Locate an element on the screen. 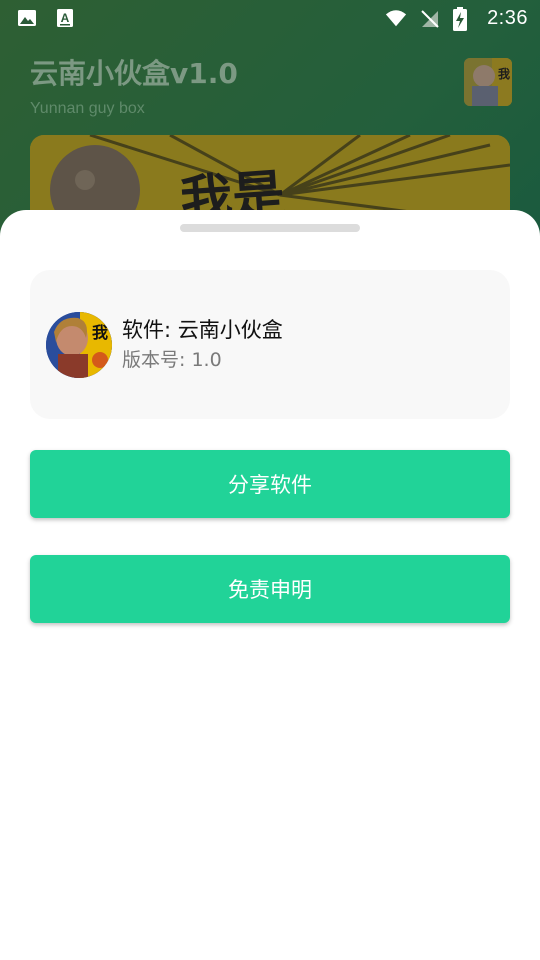 Image resolution: width=540 pixels, height=960 pixels. software-info-card: 我 软件: 云南小伙盒 版本号: 1.0 is located at coordinates (270, 344).